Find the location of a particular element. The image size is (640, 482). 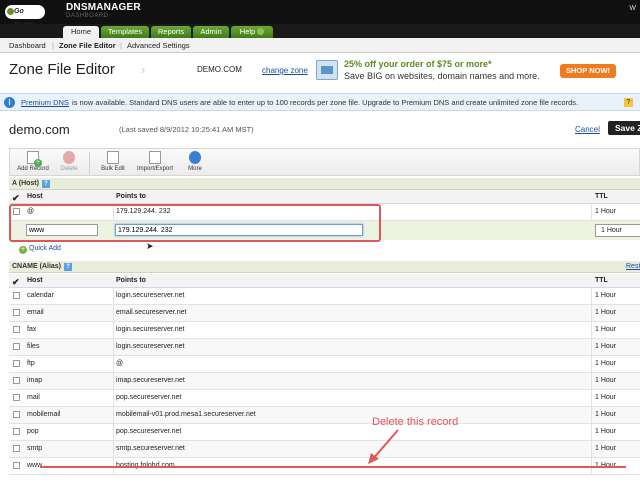

tab-reports: Reports is located at coordinates (171, 32).